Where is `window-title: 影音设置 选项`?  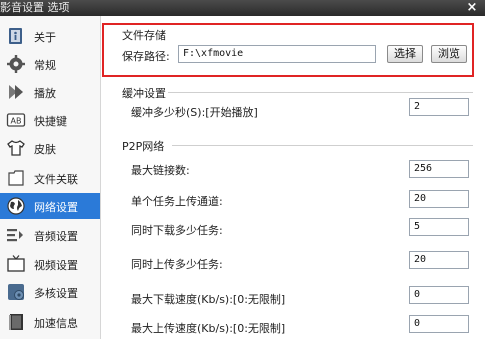
window-title: 影音设置 选项 is located at coordinates (35, 7).